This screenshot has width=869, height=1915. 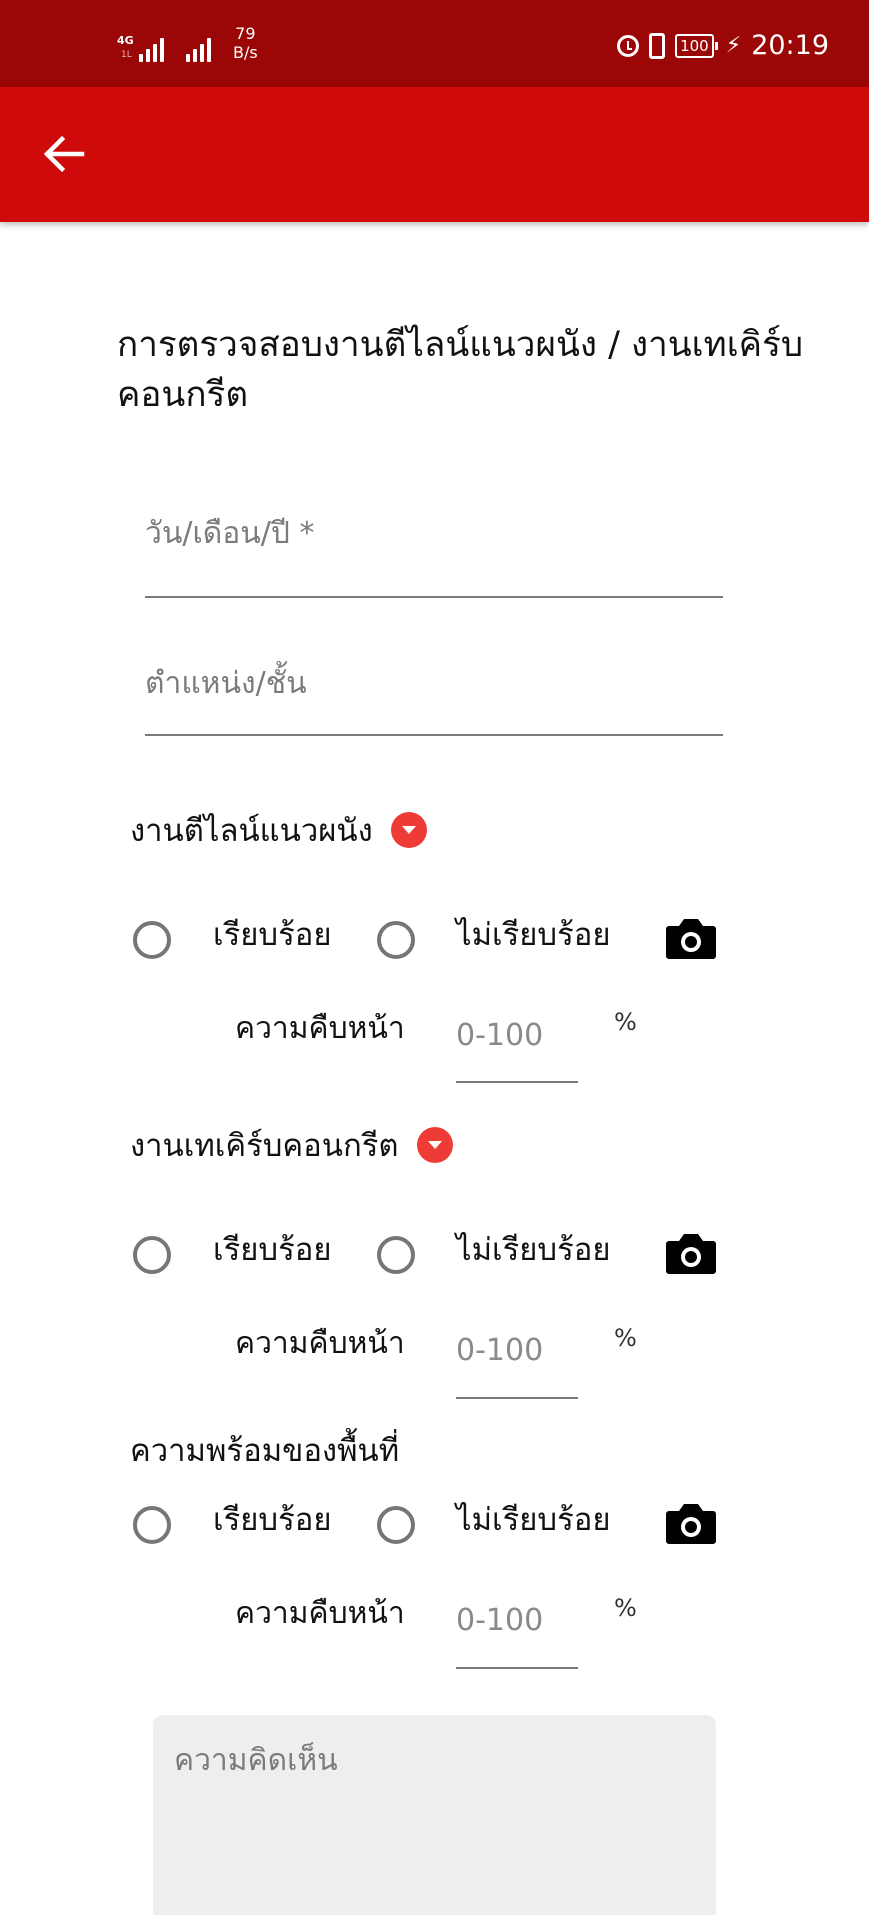 I want to click on section-1-not-ok-label: ไม่เรียบร้อย, so click(x=533, y=935).